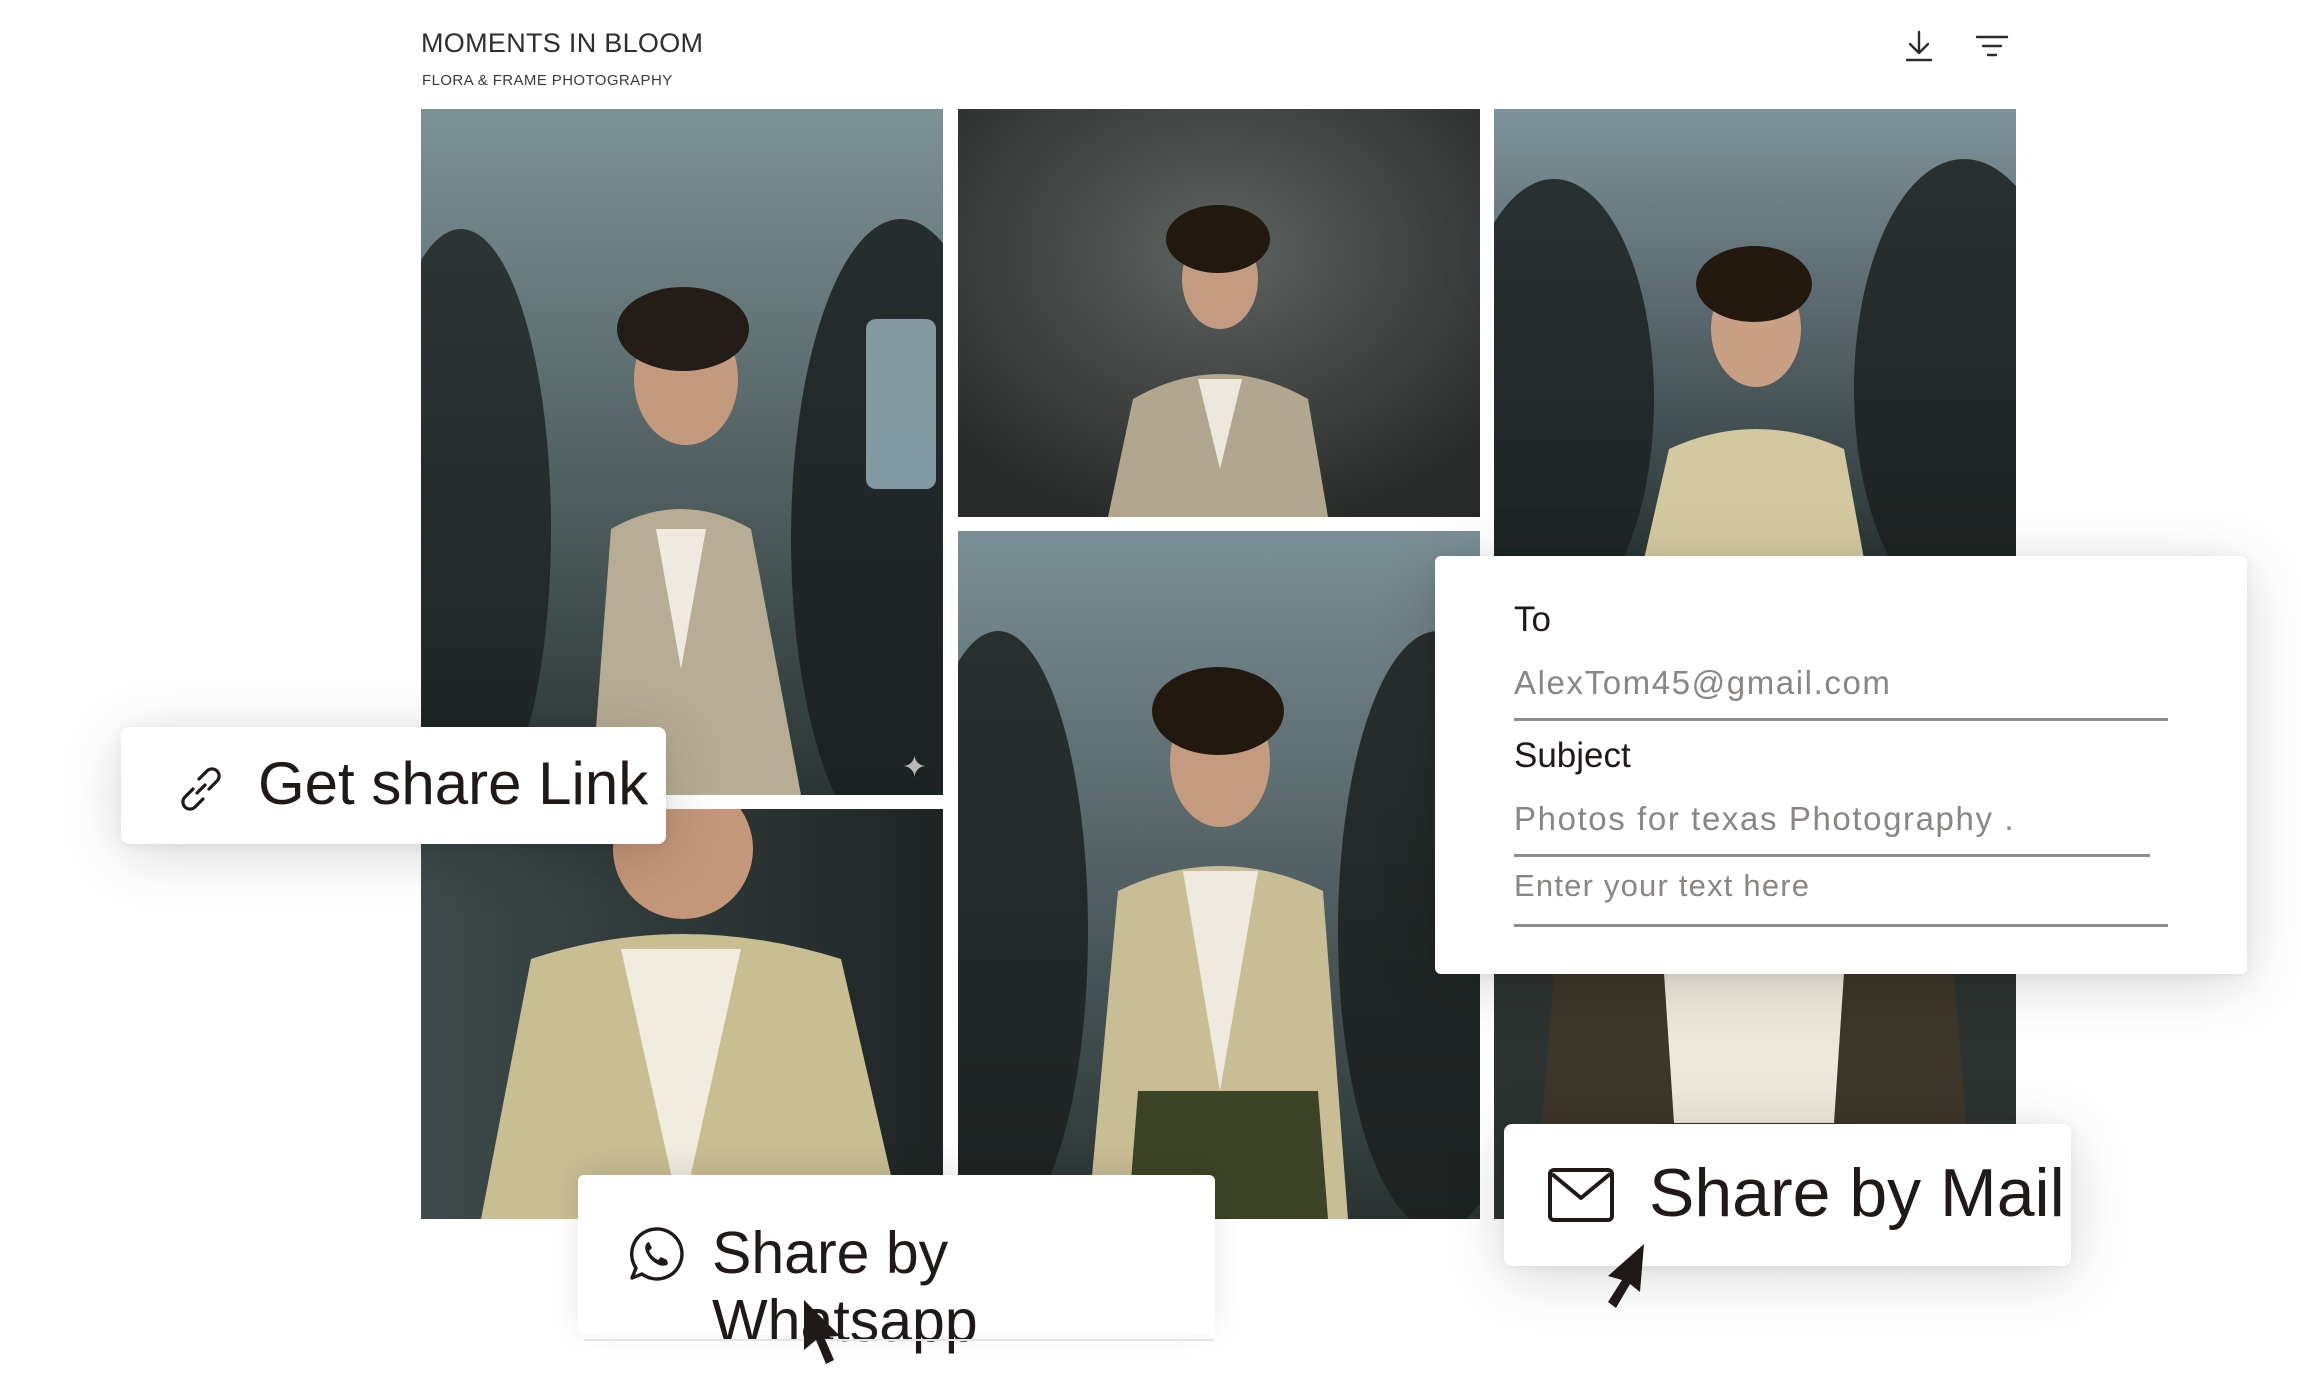 This screenshot has height=1383, width=2301. What do you see at coordinates (1919, 46) in the screenshot?
I see `download-icon` at bounding box center [1919, 46].